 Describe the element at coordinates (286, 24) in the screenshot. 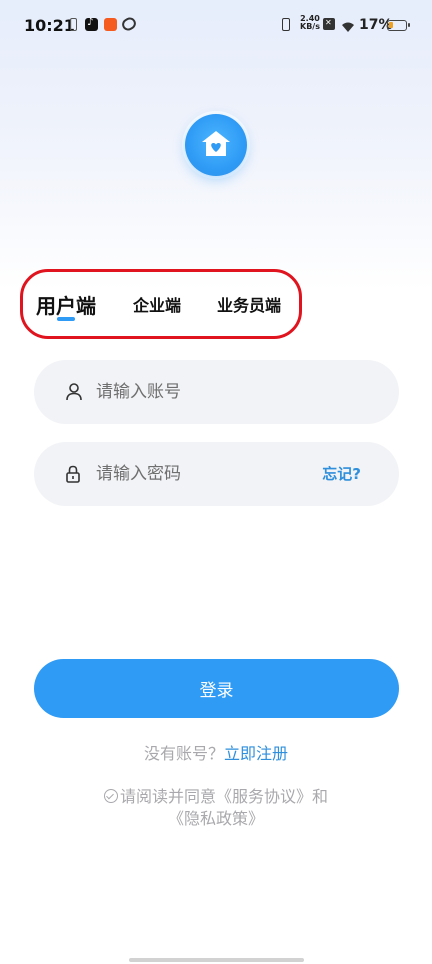

I see `vibrate-icon` at that location.